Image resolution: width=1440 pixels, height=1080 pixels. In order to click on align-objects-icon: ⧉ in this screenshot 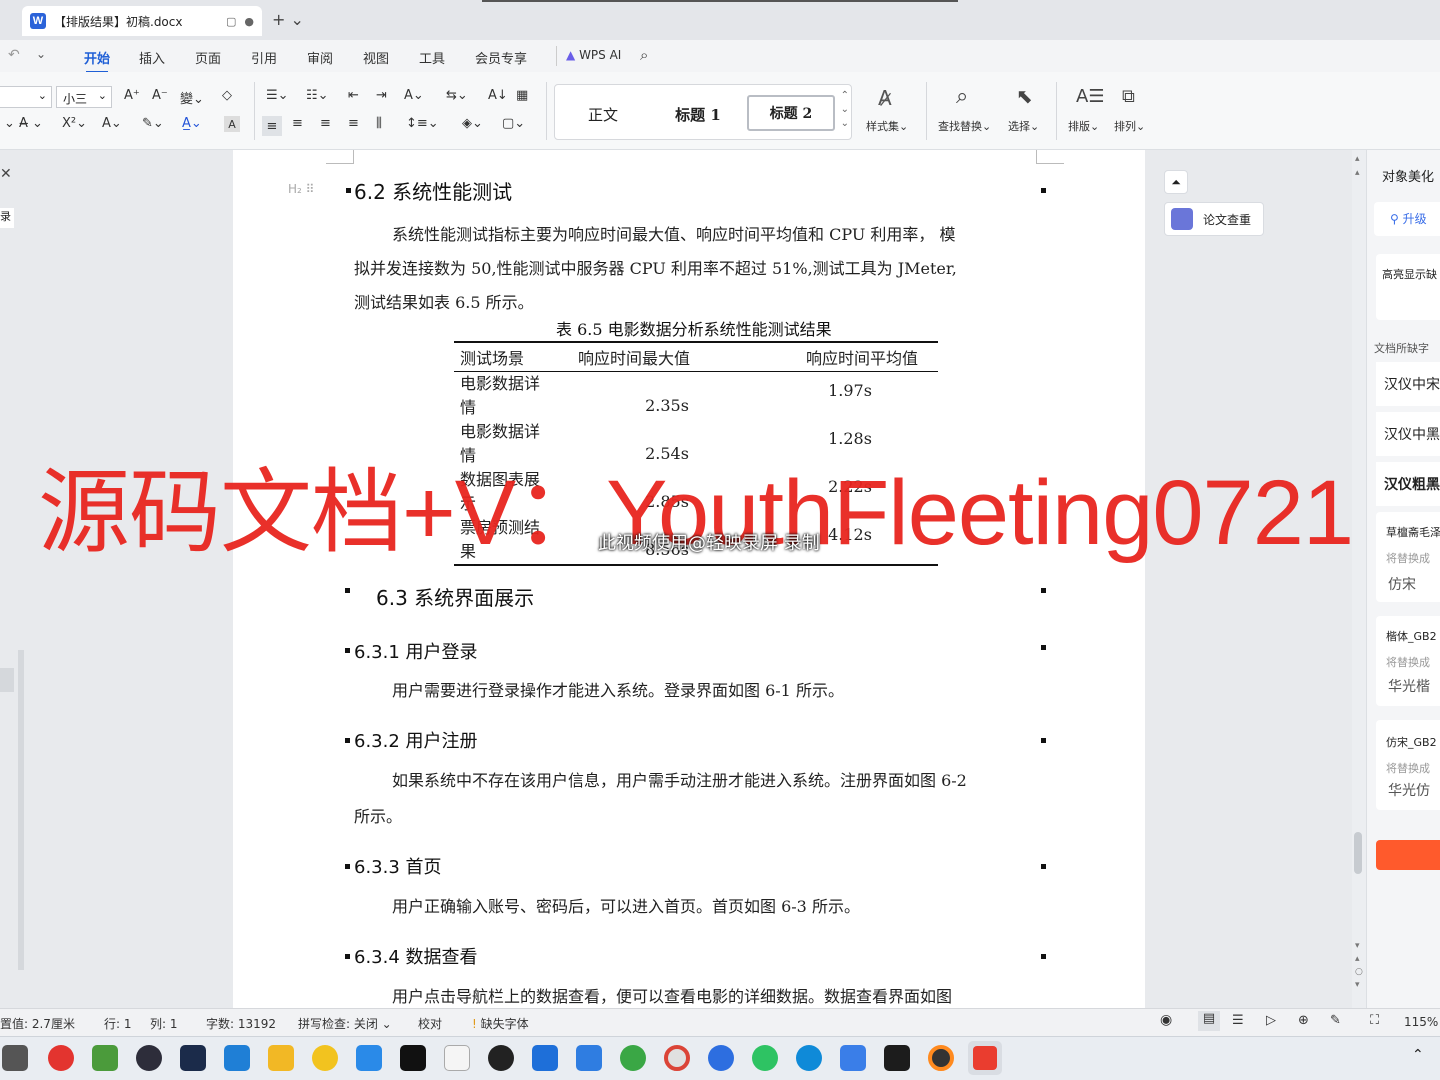, I will do `click(1128, 96)`.